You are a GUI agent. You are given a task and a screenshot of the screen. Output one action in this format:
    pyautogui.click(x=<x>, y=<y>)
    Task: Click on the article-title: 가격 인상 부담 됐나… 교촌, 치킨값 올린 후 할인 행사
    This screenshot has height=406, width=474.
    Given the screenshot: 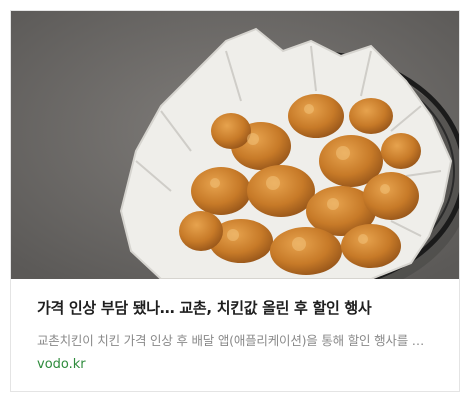 What is the action you would take?
    pyautogui.click(x=242, y=307)
    